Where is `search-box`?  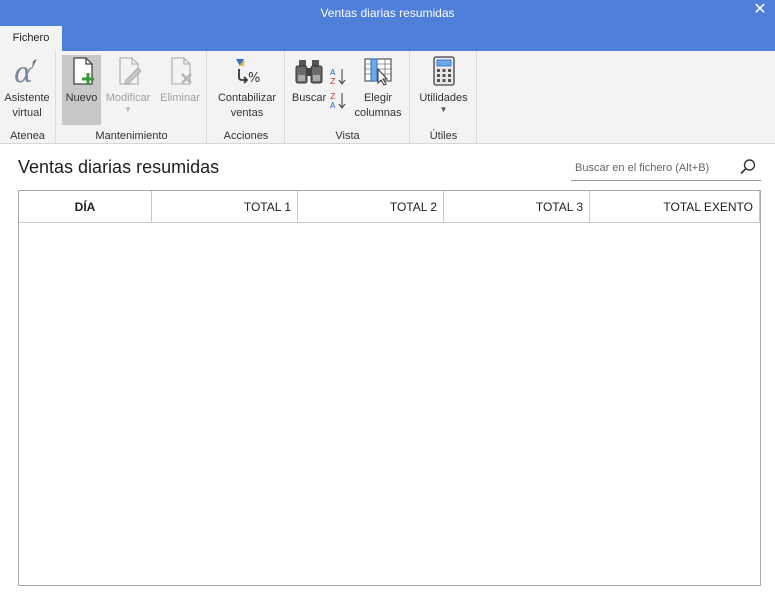 search-box is located at coordinates (666, 168).